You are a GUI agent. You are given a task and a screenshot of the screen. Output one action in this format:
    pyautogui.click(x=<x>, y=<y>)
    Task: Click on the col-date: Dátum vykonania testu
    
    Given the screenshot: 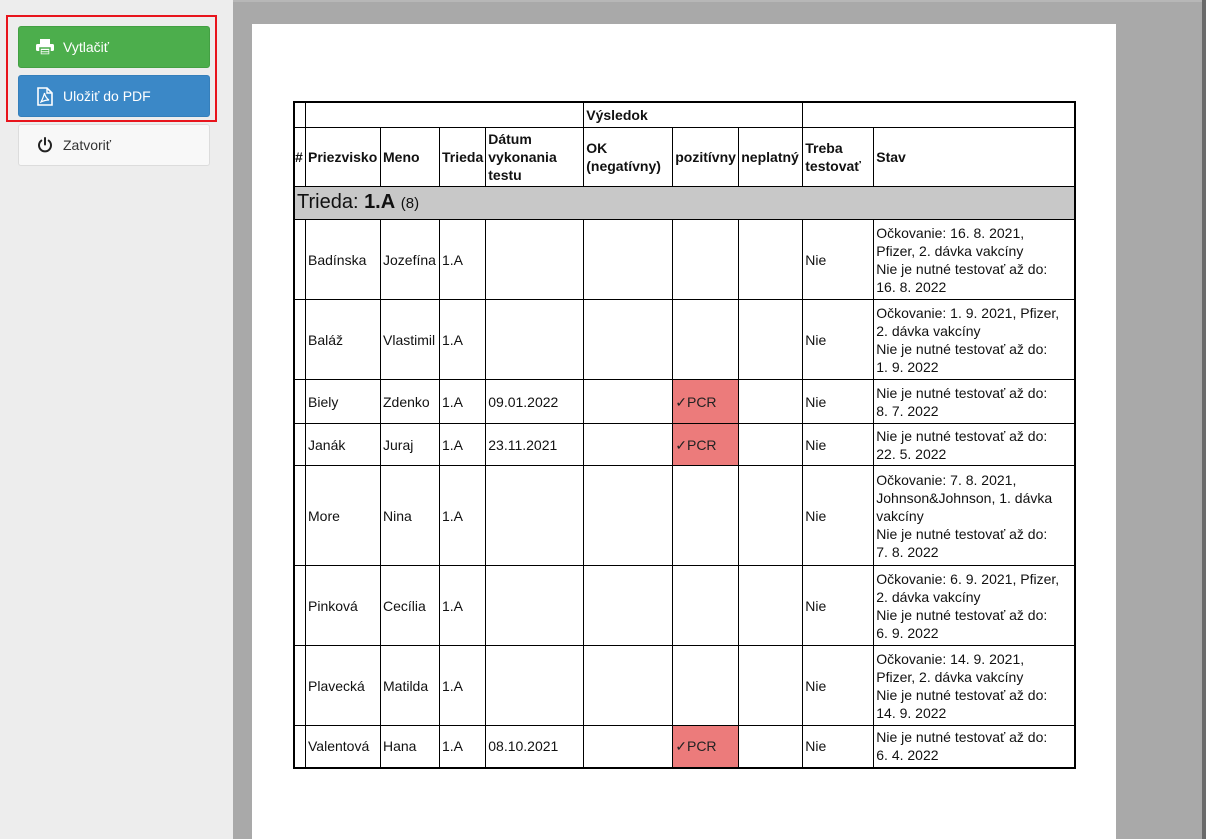 What is the action you would take?
    pyautogui.click(x=535, y=157)
    